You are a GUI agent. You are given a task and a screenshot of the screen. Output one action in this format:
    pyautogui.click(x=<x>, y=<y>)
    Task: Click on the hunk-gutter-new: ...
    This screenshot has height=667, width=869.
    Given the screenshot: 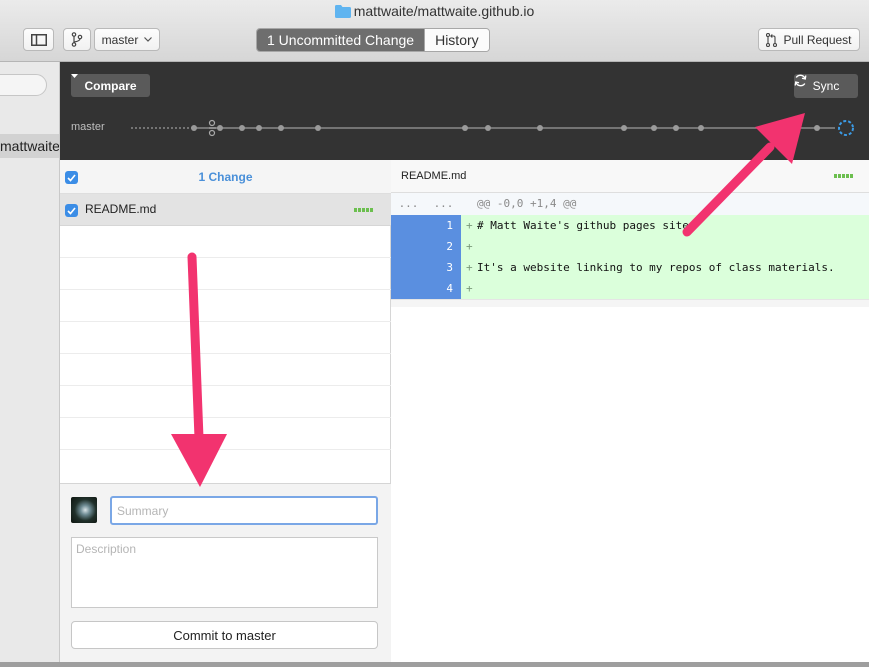 What is the action you would take?
    pyautogui.click(x=443, y=203)
    